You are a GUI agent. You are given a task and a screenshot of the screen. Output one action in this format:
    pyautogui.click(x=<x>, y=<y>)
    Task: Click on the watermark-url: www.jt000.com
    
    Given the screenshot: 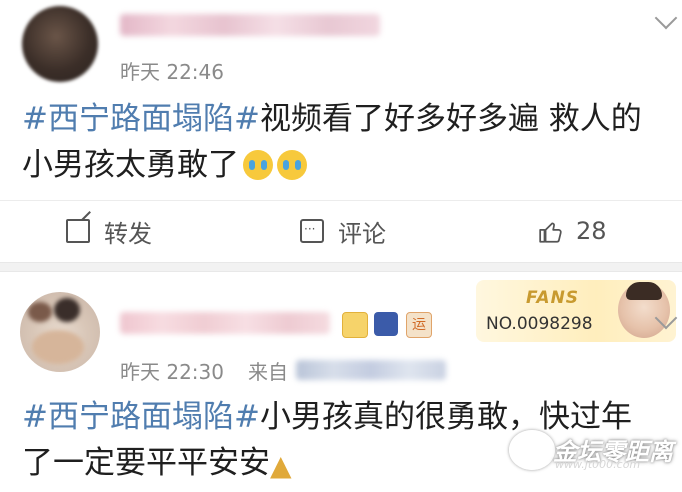 What is the action you would take?
    pyautogui.click(x=598, y=464)
    